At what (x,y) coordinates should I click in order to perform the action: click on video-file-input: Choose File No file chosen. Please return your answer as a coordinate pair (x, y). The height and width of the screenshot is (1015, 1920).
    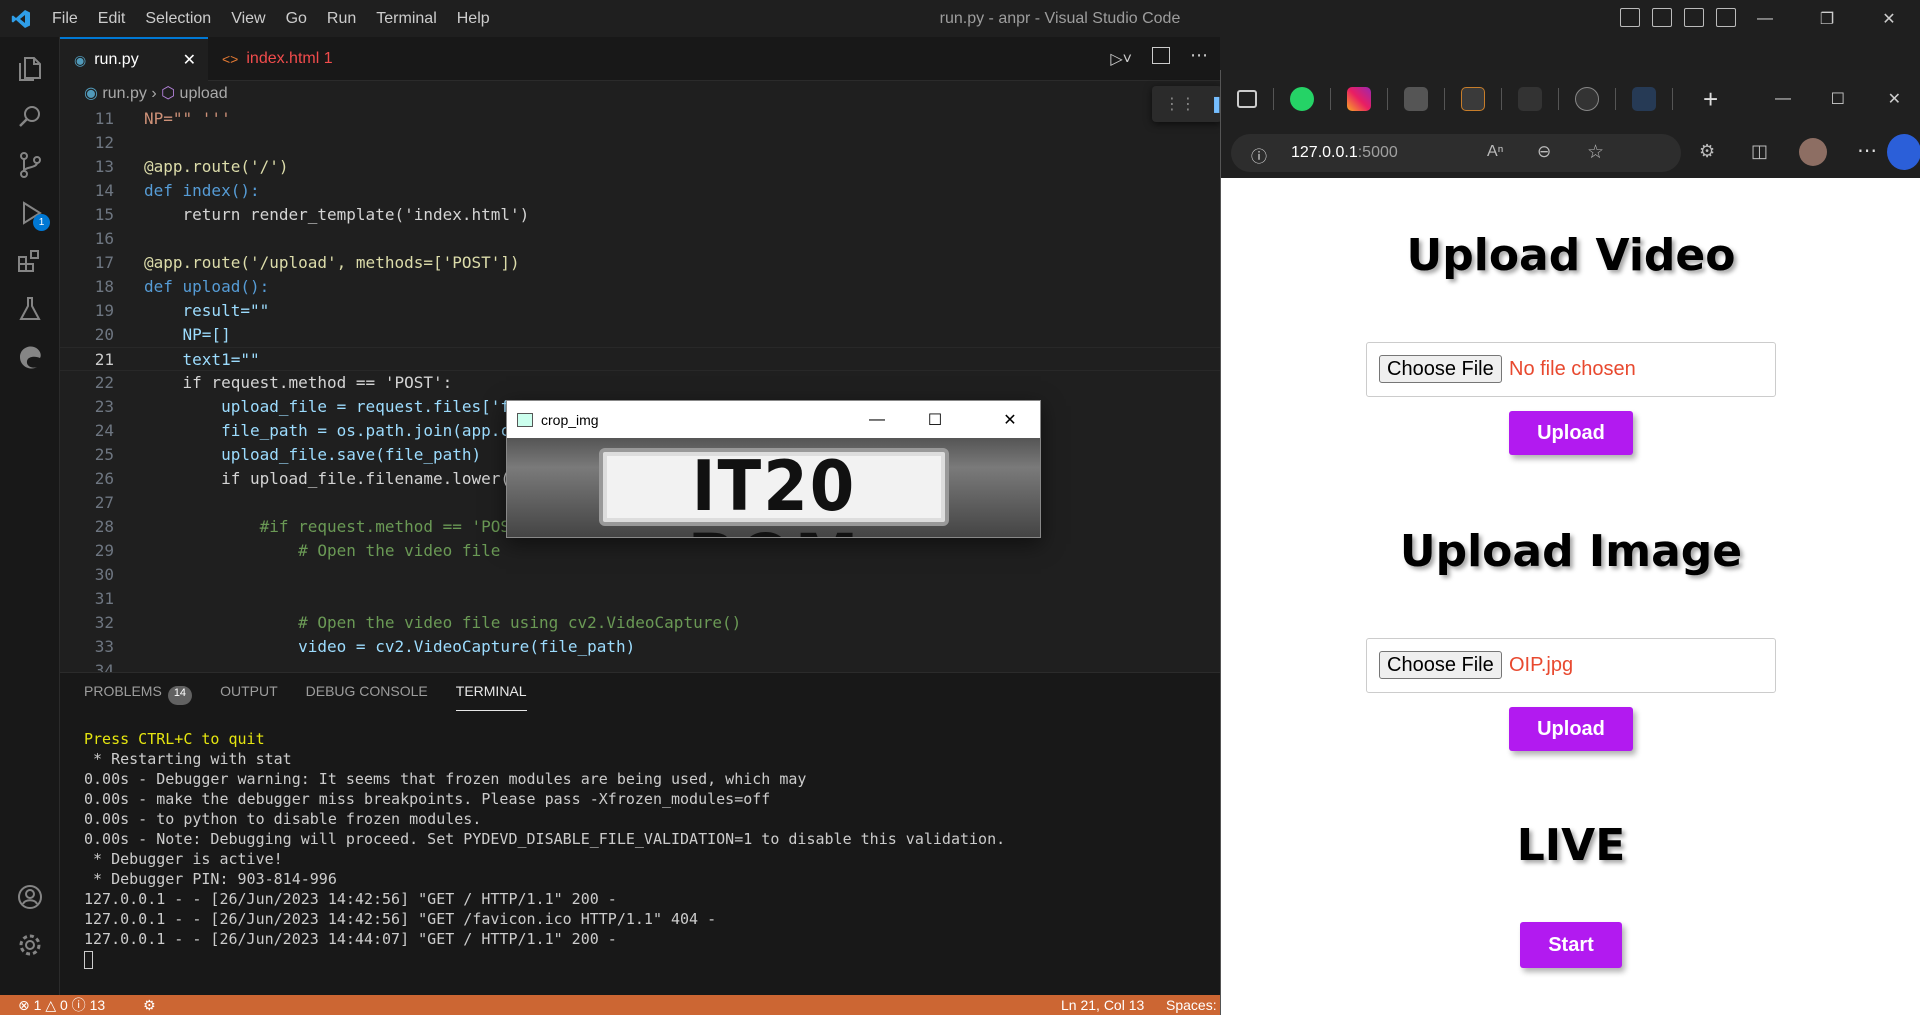
    Looking at the image, I should click on (1571, 369).